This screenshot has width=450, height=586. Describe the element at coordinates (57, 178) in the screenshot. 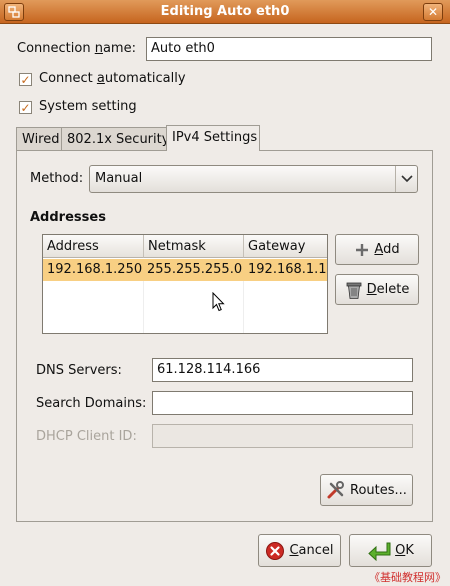

I see `method-label: Method:` at that location.